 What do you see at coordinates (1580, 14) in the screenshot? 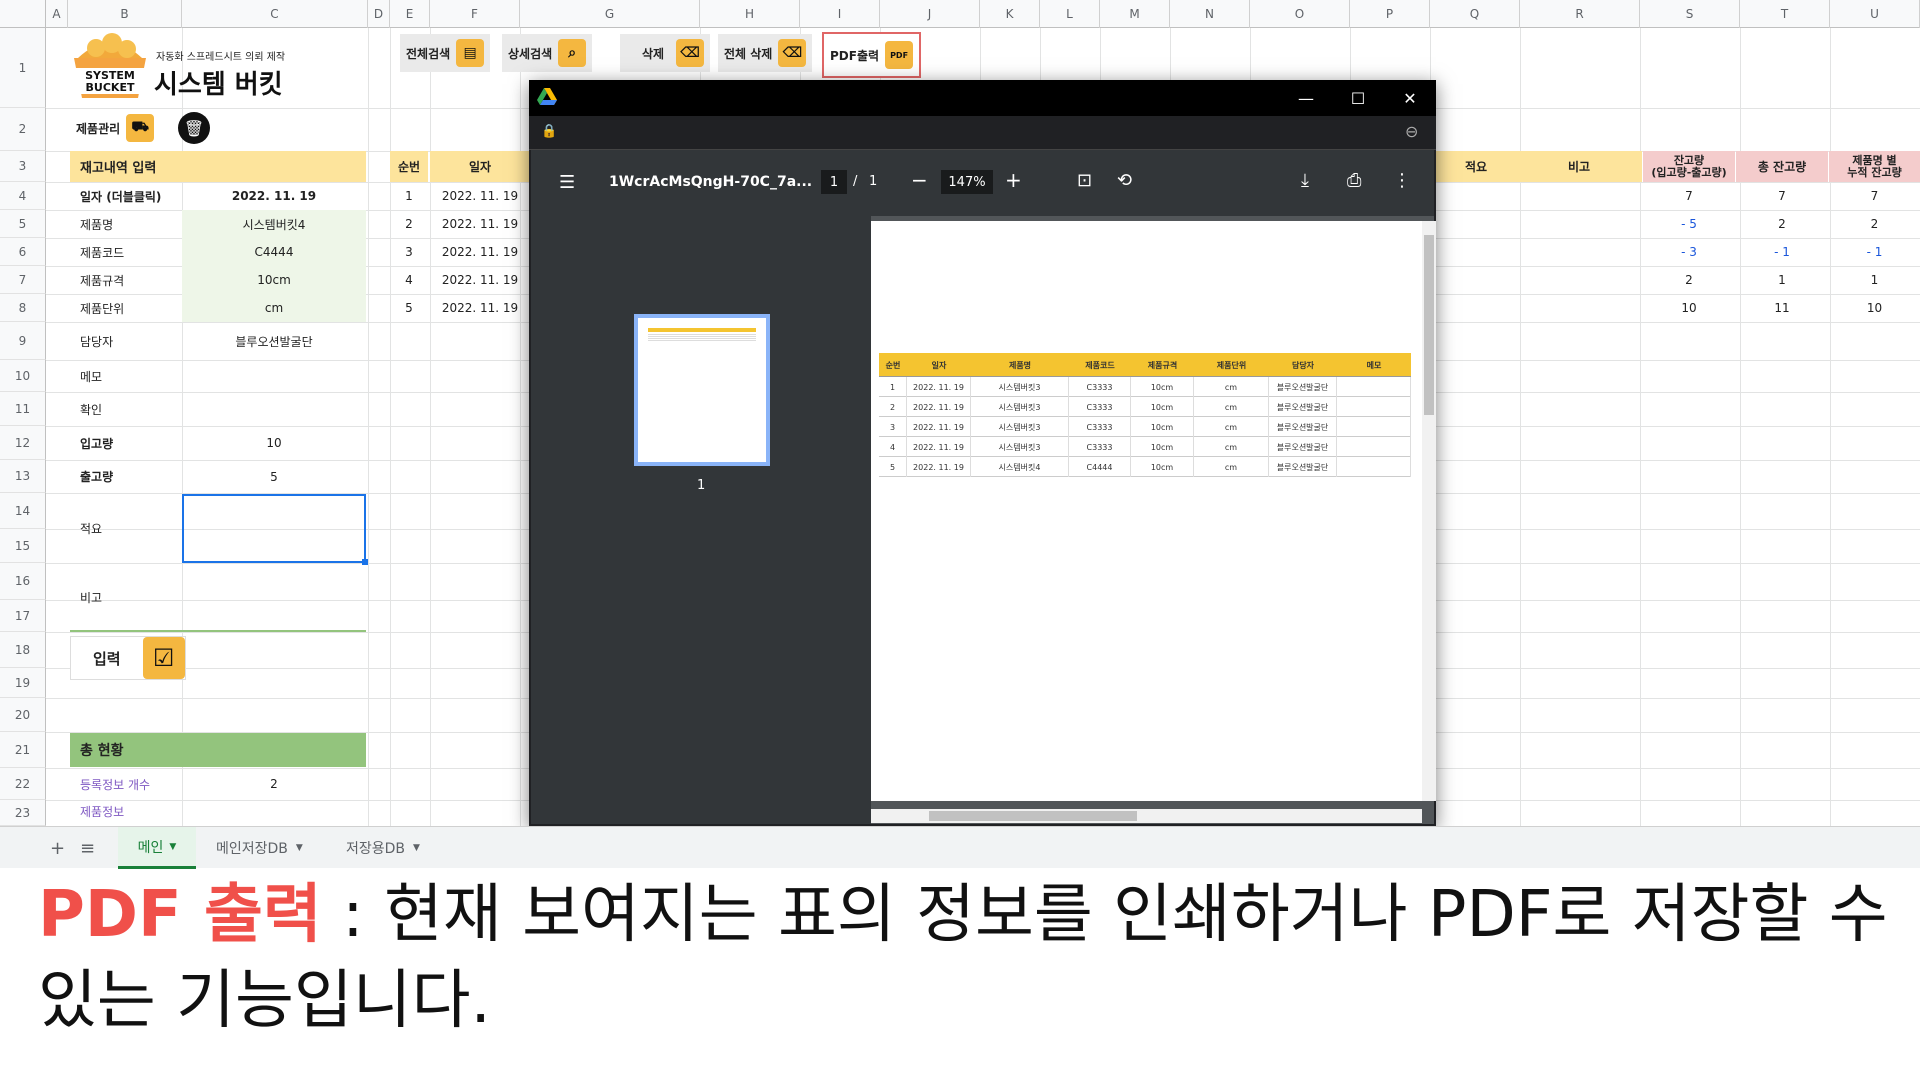
I see `column-header: R` at bounding box center [1580, 14].